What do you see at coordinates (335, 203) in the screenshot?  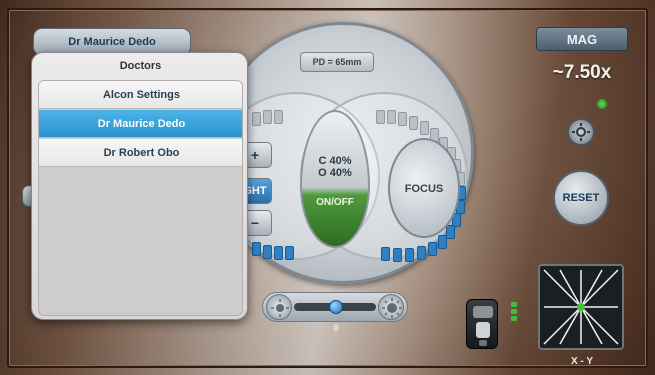 I see `onoff-button: ON/OFF` at bounding box center [335, 203].